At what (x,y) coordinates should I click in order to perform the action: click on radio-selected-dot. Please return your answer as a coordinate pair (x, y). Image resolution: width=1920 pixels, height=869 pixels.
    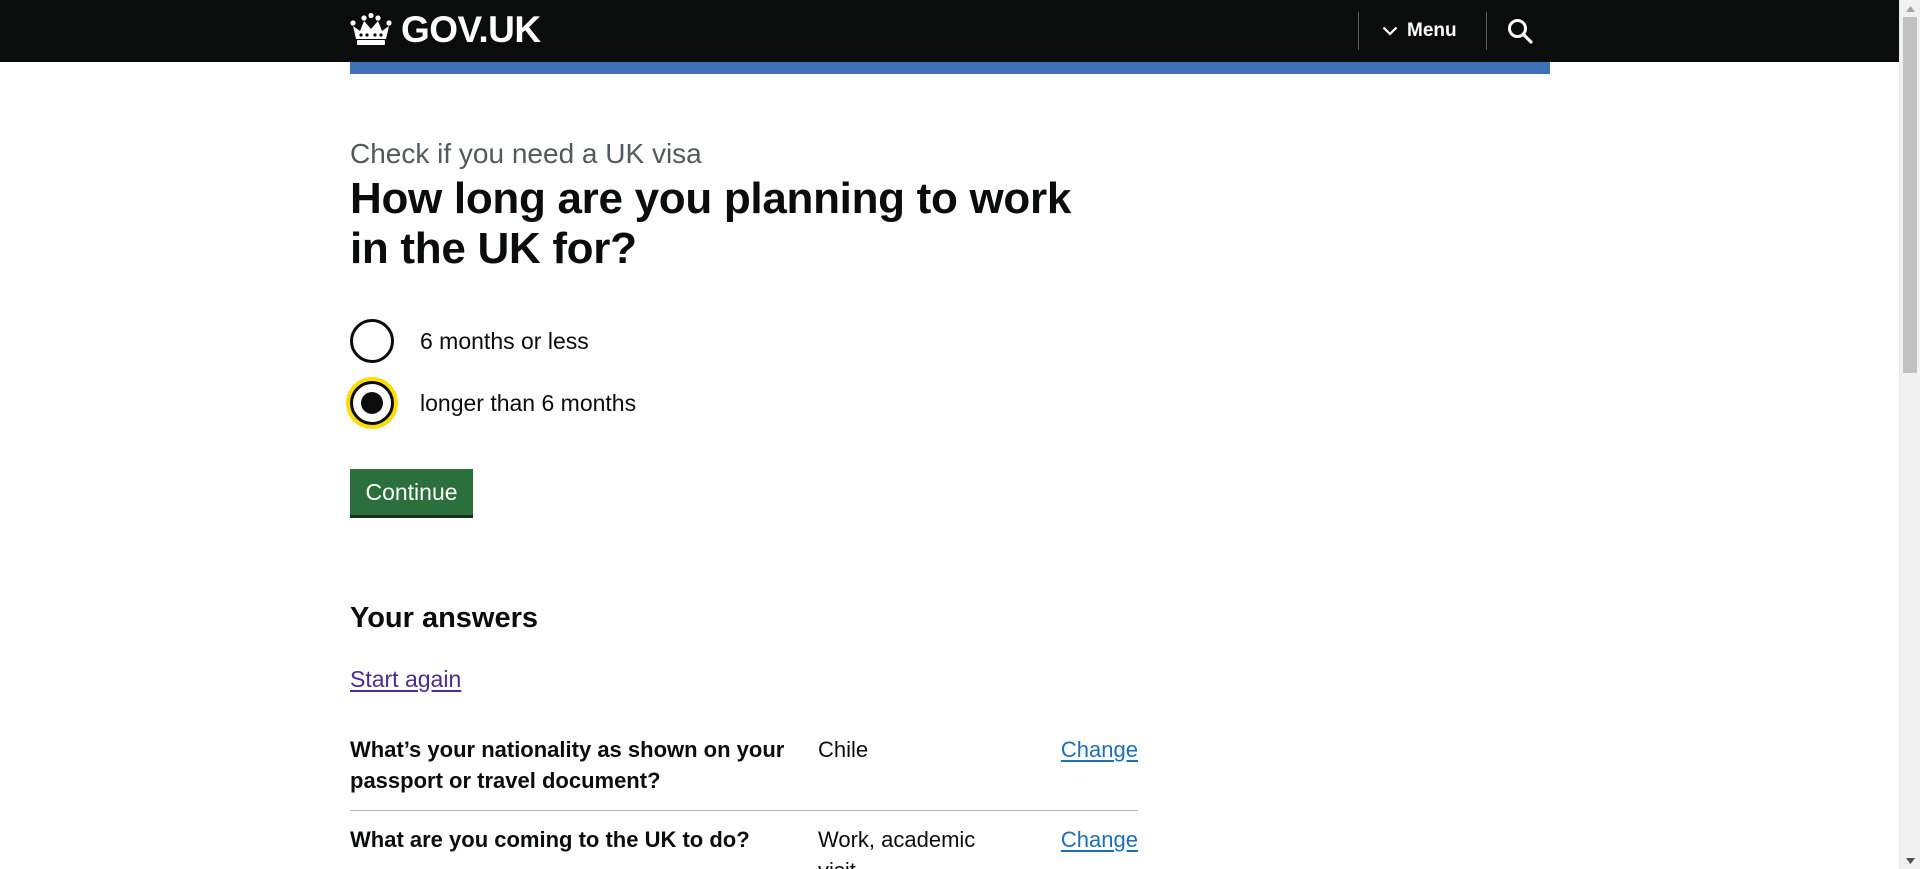
    Looking at the image, I should click on (372, 403).